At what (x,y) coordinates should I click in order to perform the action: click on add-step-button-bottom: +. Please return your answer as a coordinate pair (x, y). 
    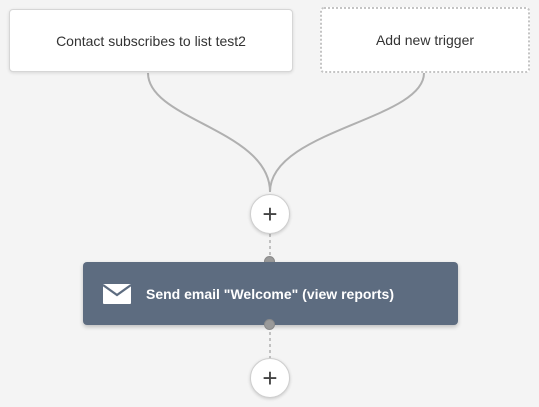
    Looking at the image, I should click on (270, 378).